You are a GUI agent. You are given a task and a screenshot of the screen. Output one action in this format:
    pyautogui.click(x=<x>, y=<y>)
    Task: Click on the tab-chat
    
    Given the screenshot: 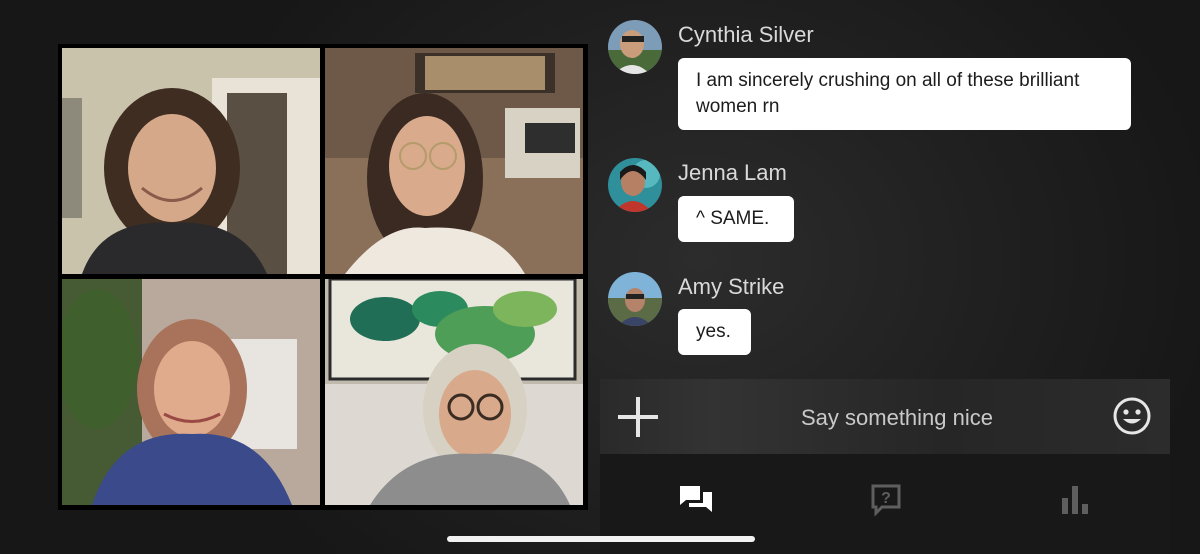 What is the action you would take?
    pyautogui.click(x=696, y=500)
    